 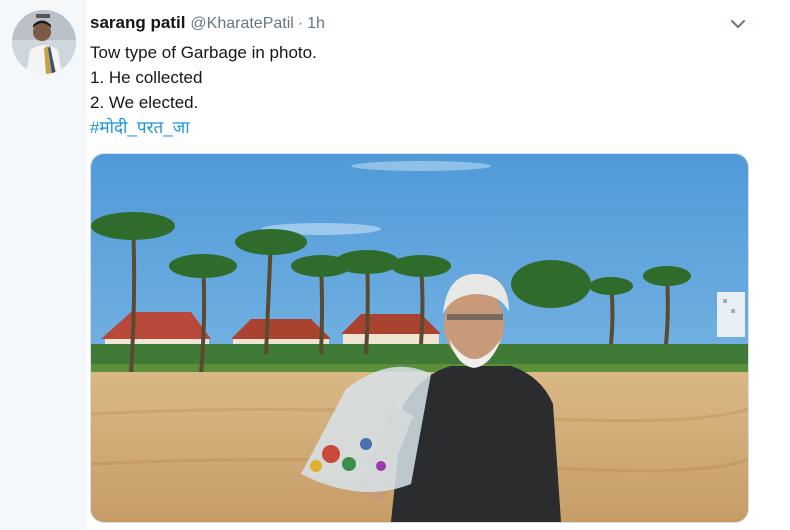 I want to click on tweet-line: 2. We elected., so click(x=144, y=102).